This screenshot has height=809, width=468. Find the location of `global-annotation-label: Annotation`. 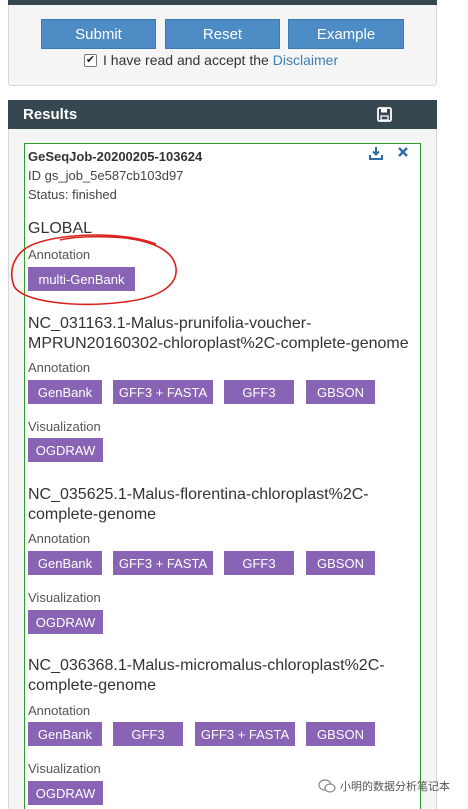

global-annotation-label: Annotation is located at coordinates (59, 254).